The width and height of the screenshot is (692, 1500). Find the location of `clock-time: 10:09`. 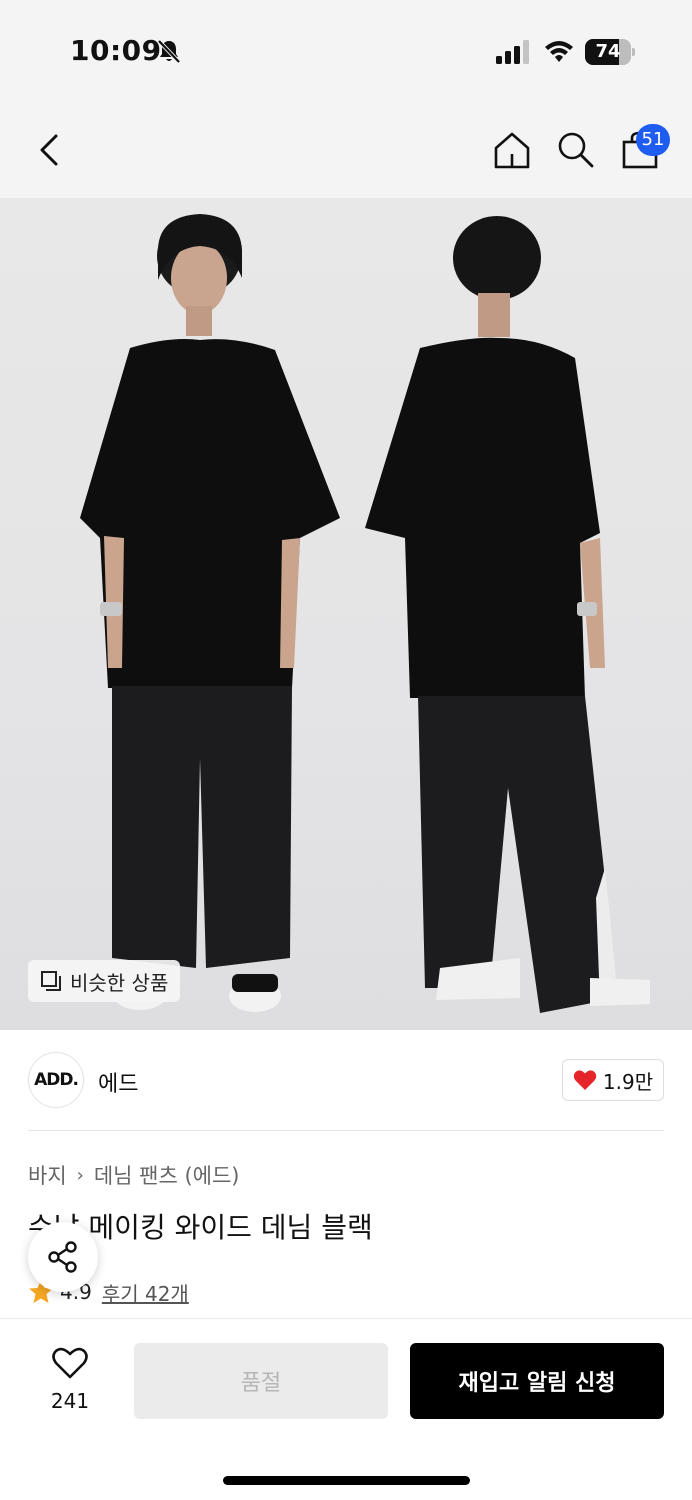

clock-time: 10:09 is located at coordinates (116, 50).